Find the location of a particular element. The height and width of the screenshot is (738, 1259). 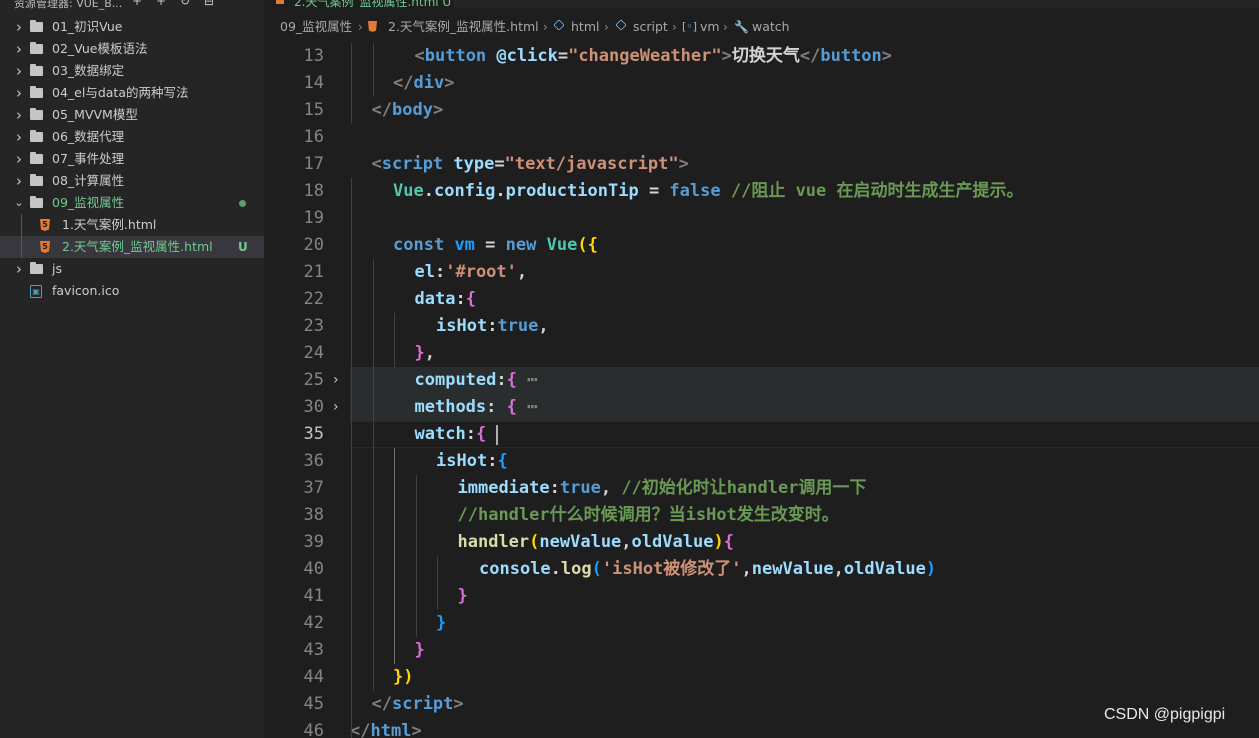

collapse-all-icon: ⊟ is located at coordinates (209, 4).